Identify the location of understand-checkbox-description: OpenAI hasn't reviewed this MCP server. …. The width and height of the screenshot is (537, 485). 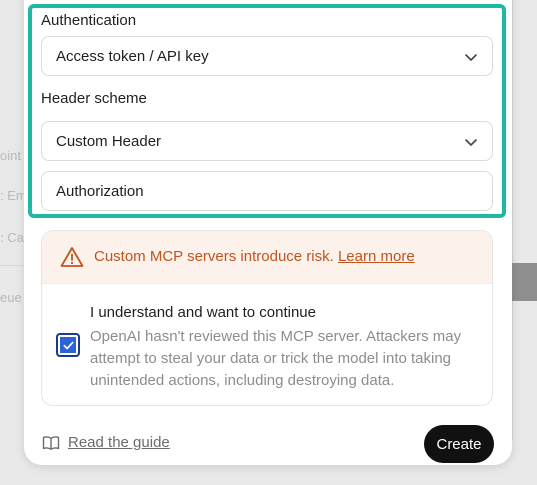
(276, 358).